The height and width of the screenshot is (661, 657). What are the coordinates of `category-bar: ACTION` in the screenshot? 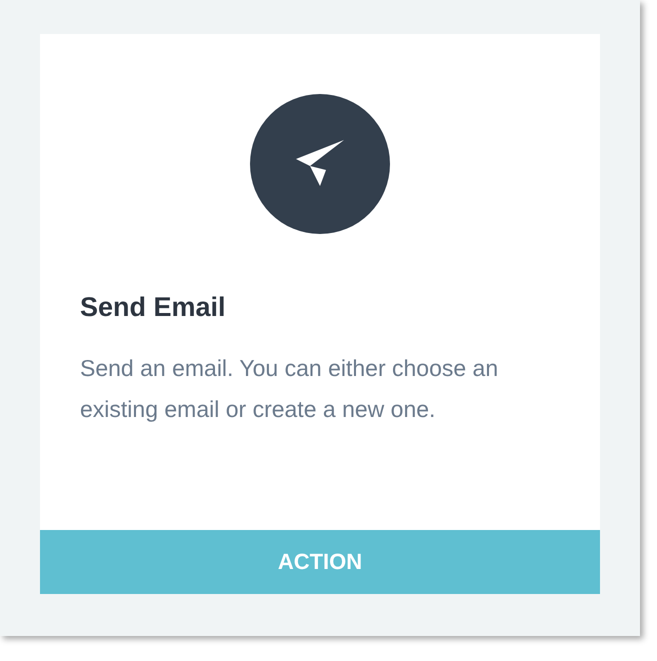 It's located at (320, 562).